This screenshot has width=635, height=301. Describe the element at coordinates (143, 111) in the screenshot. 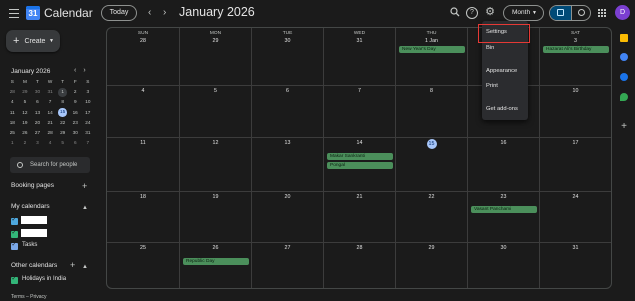

I see `day-cell: 4` at that location.